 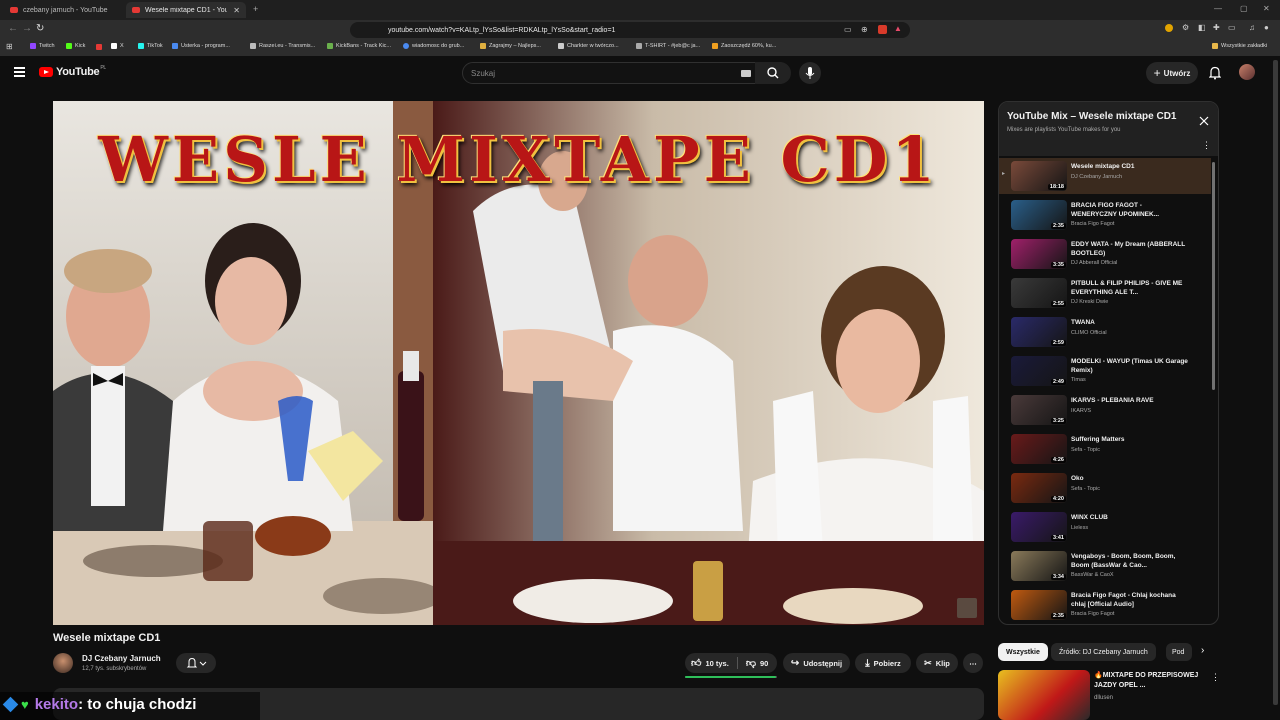 I want to click on like-button: 👍︎ 10 tys., so click(x=710, y=663).